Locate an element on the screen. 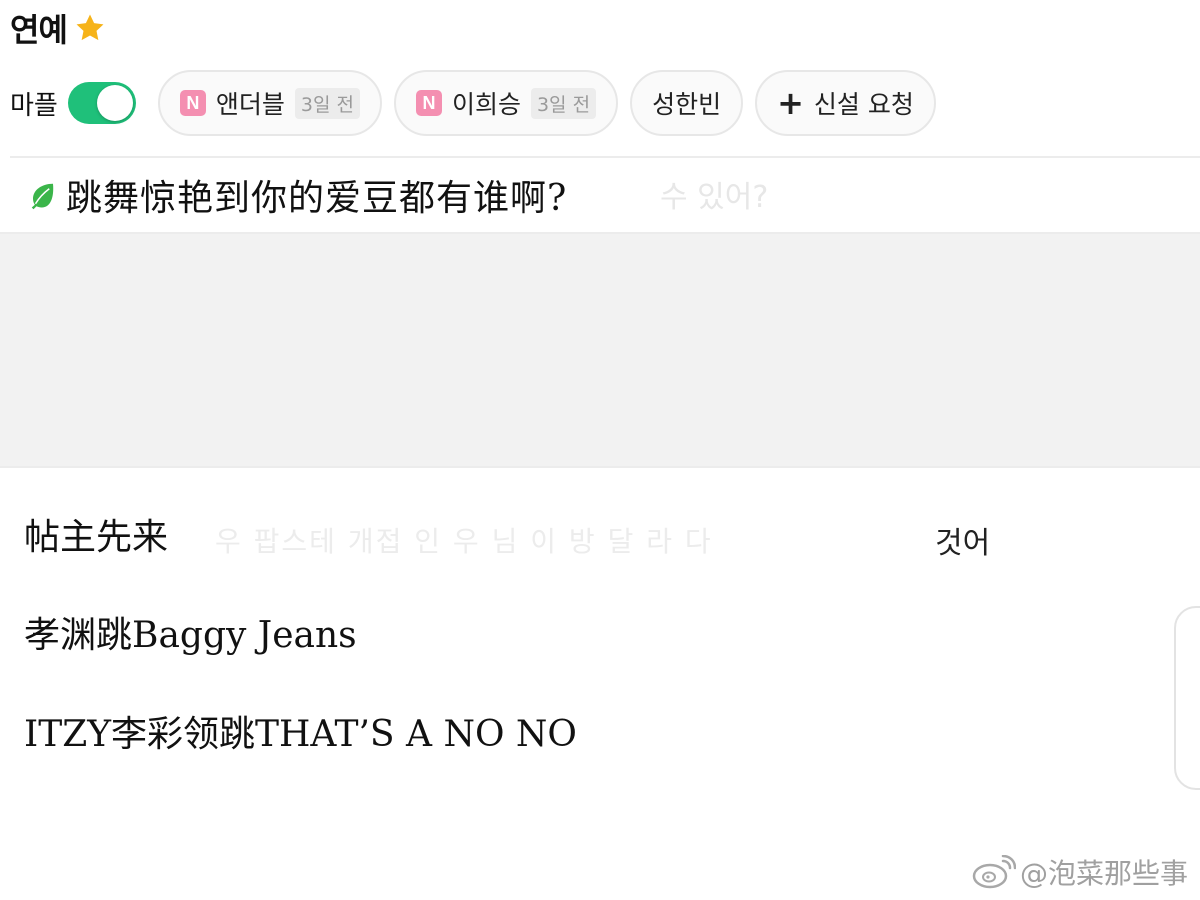 The width and height of the screenshot is (1200, 900). mafle-toggle-group: 마플 is located at coordinates (73, 103).